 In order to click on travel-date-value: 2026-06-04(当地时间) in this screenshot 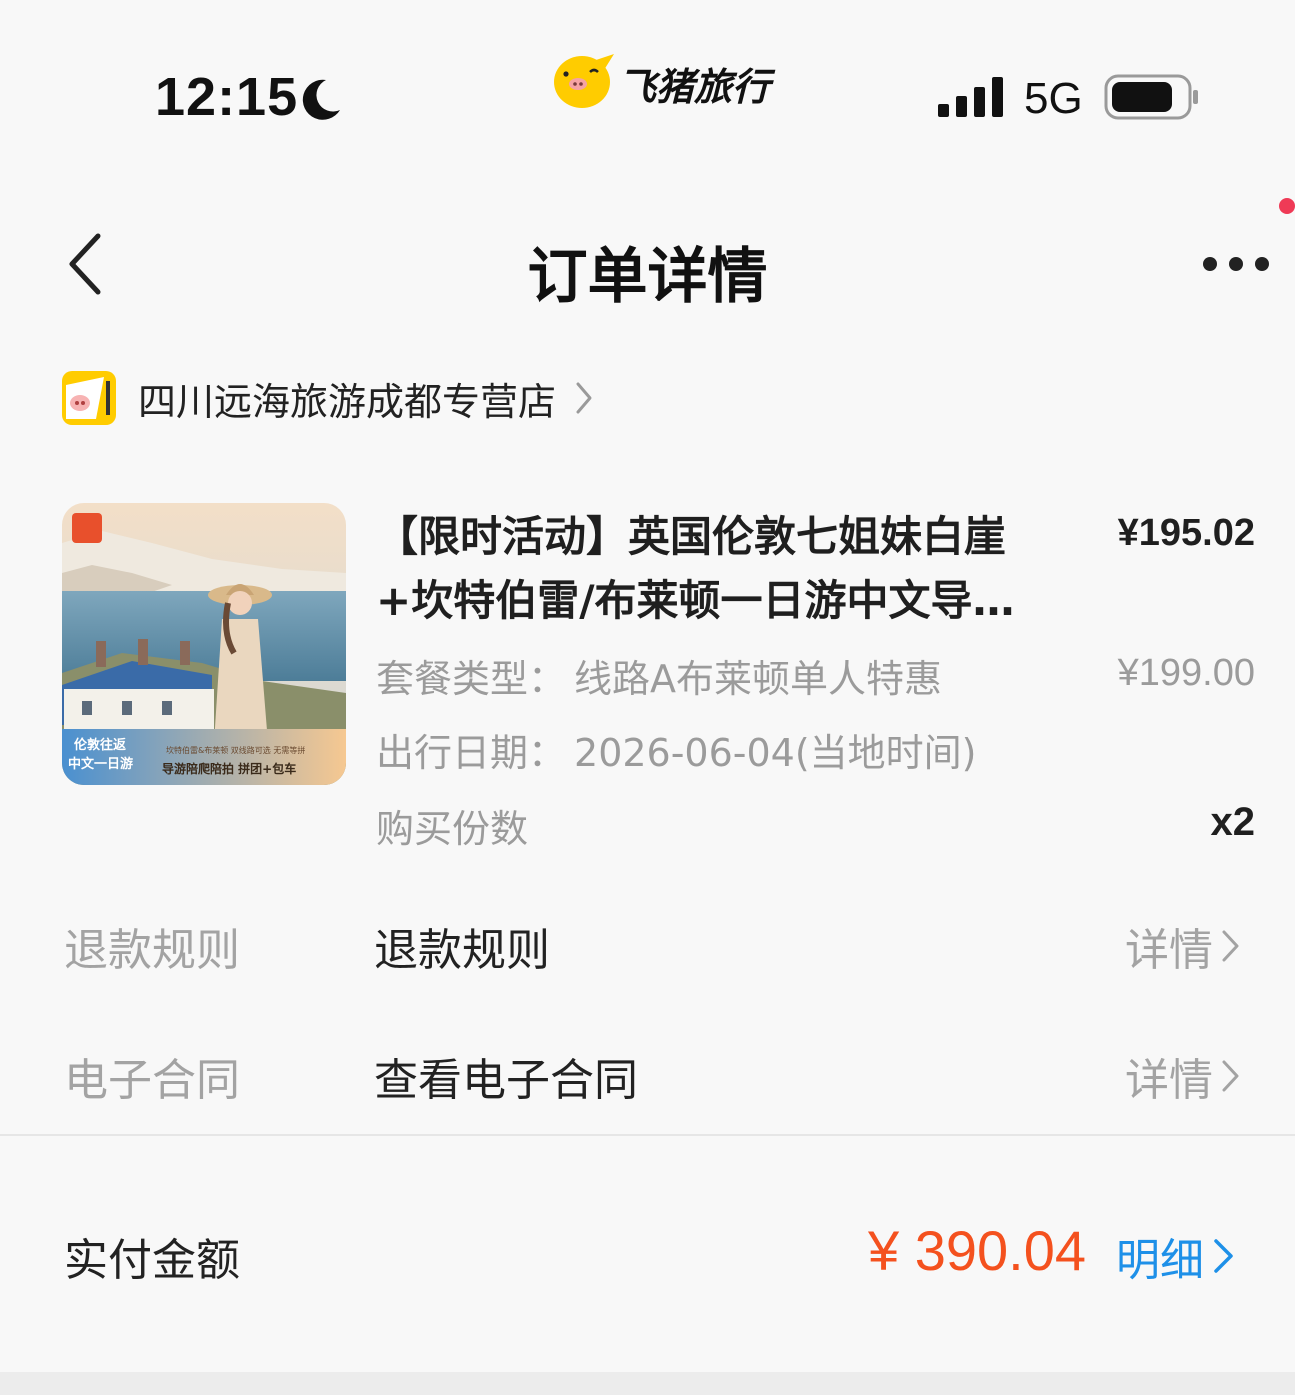, I will do `click(775, 753)`.